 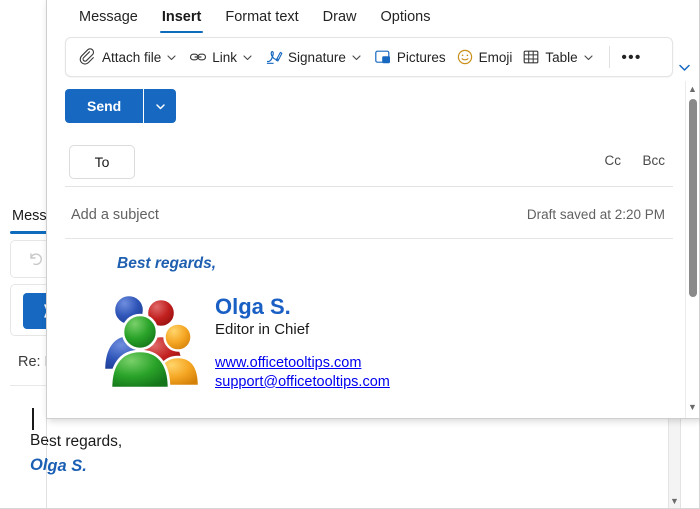 I want to click on subject-row: Add a subject Draft saved at 2:20 PM, so click(x=369, y=217).